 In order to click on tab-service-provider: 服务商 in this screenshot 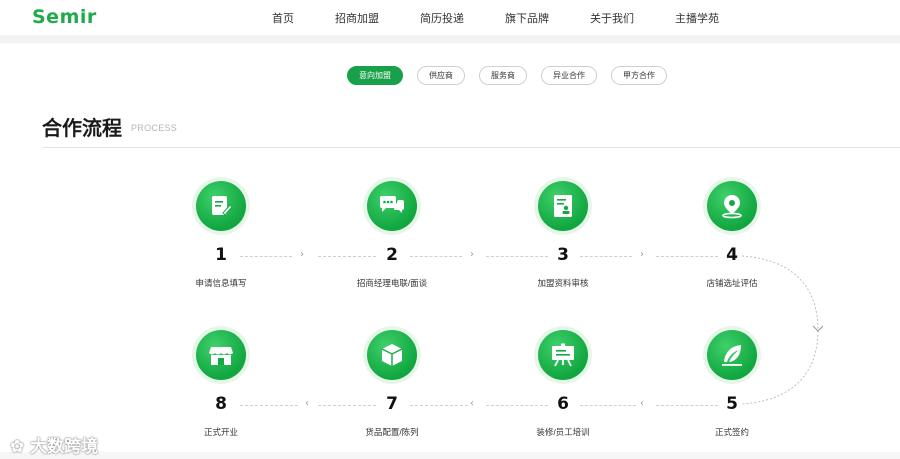, I will do `click(503, 75)`.